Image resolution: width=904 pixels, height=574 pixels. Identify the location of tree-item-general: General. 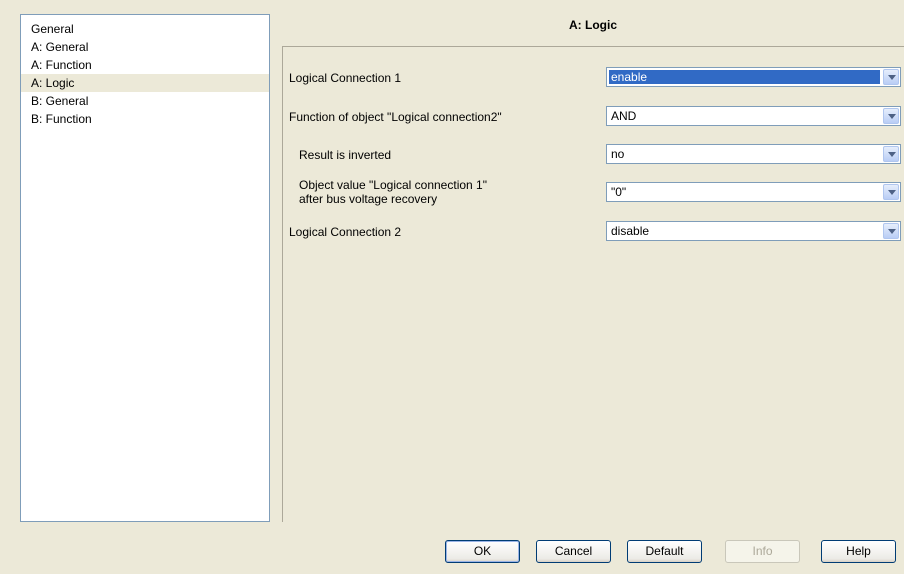
(145, 29).